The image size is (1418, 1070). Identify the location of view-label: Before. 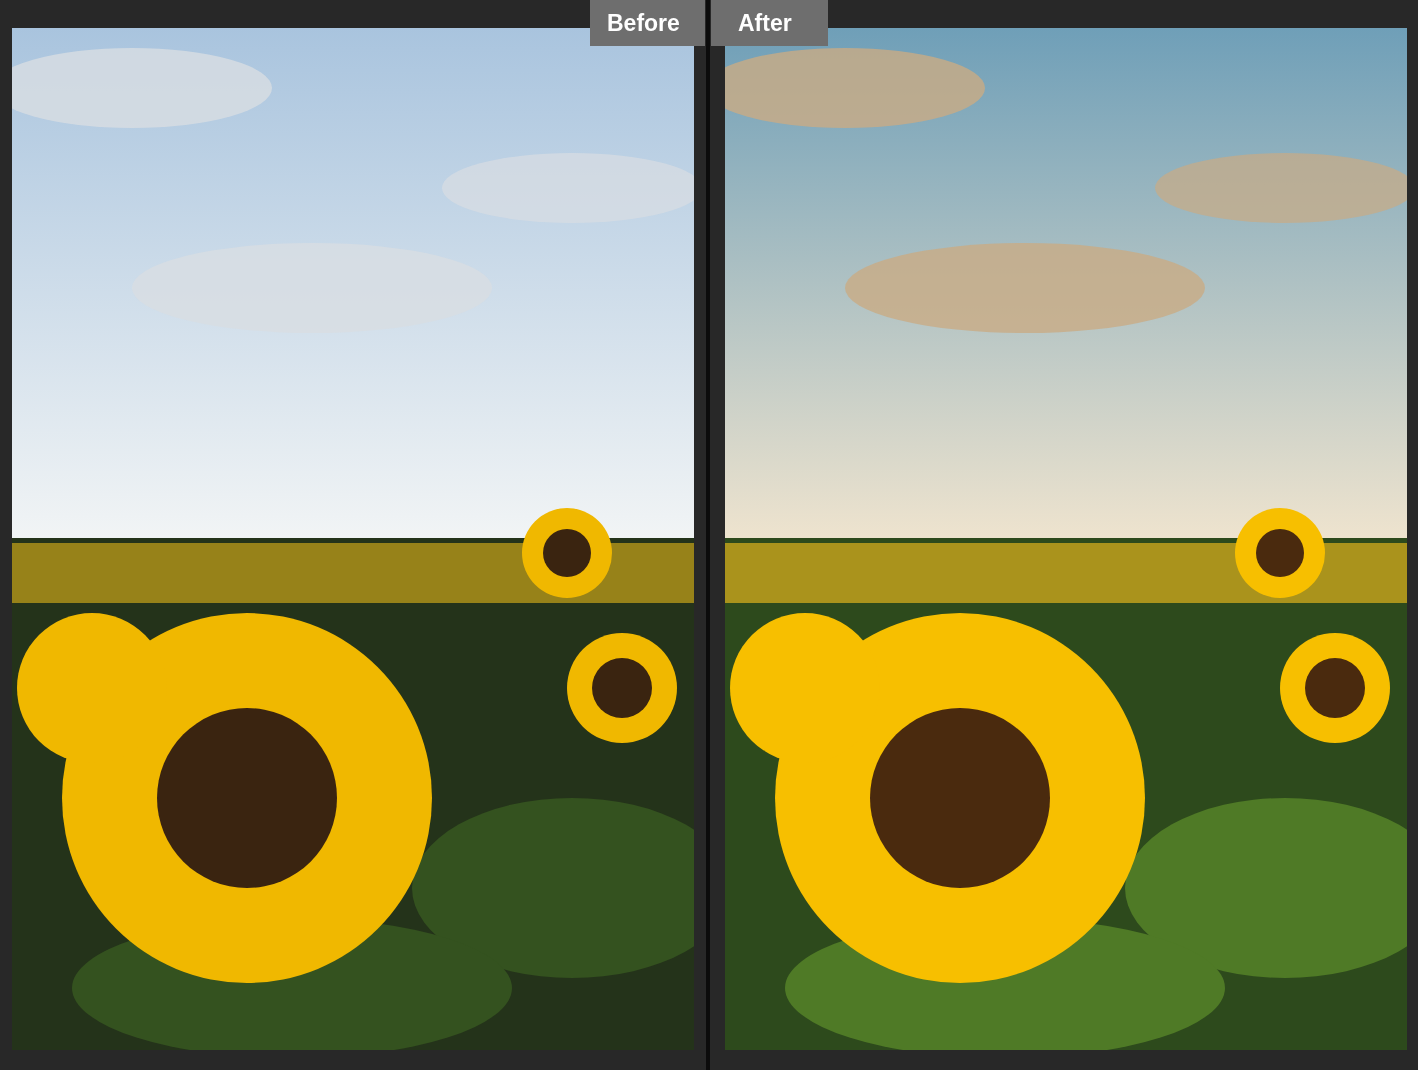
(647, 23).